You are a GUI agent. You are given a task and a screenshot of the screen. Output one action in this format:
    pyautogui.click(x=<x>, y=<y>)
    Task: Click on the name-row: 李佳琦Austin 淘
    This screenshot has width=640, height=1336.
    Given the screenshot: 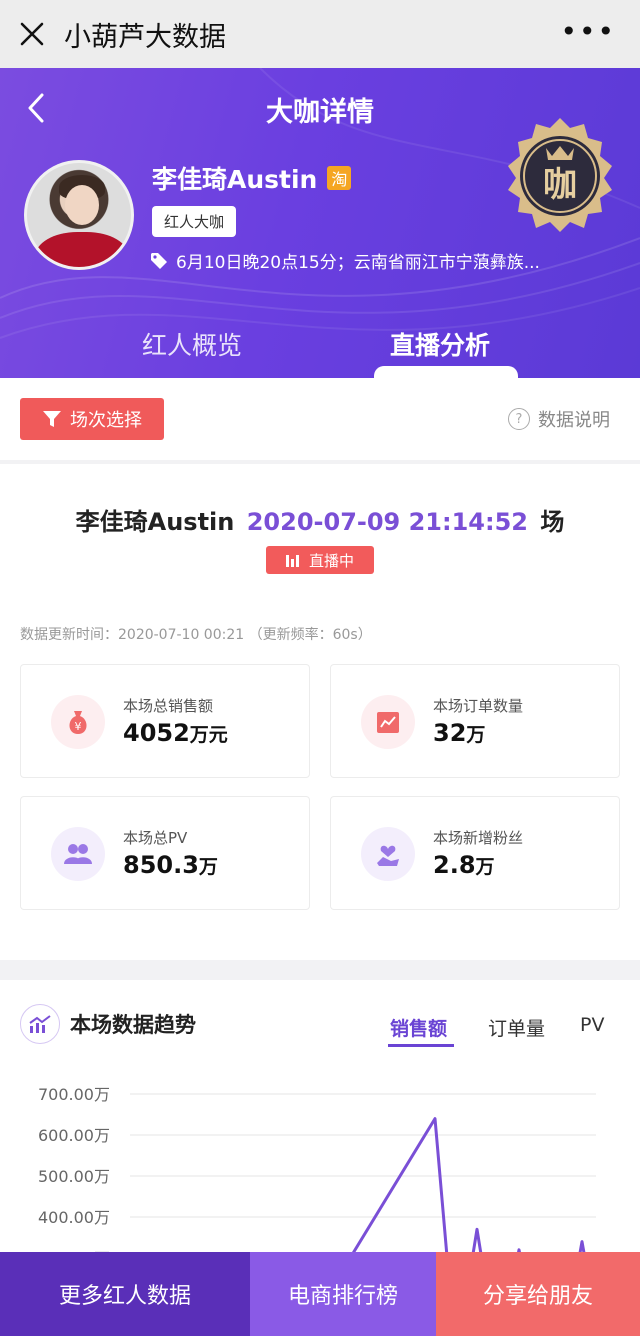 What is the action you would take?
    pyautogui.click(x=252, y=178)
    